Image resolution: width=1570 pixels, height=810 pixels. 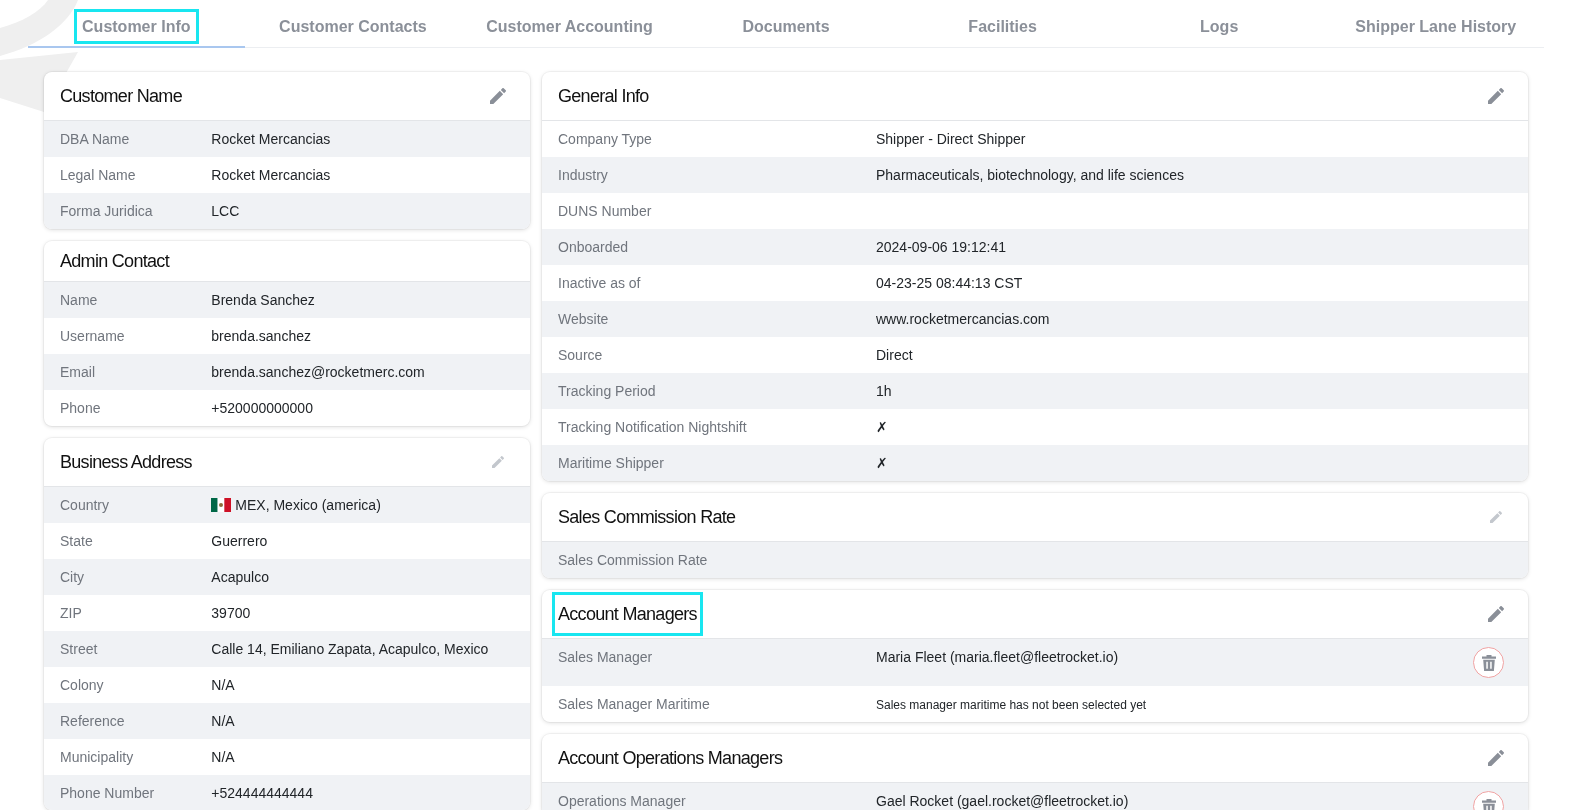 What do you see at coordinates (583, 175) in the screenshot?
I see `field-label: Industry` at bounding box center [583, 175].